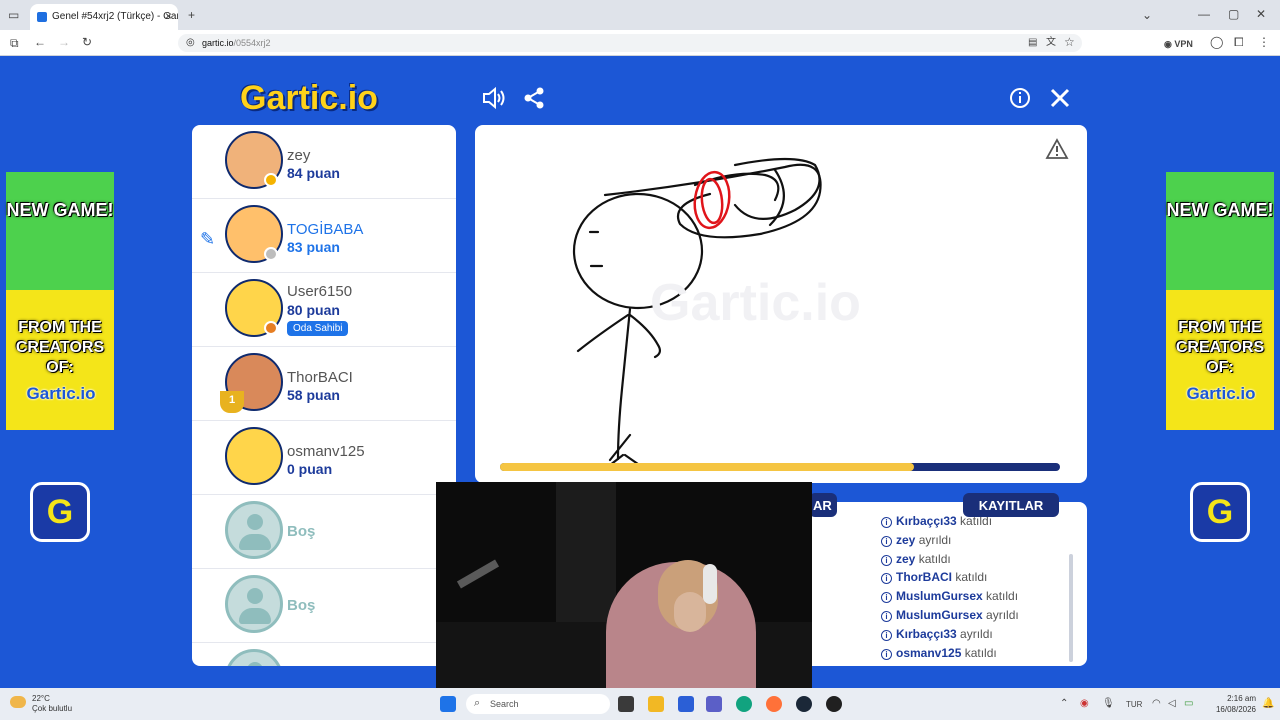  What do you see at coordinates (299, 155) in the screenshot?
I see `player-name: zey` at bounding box center [299, 155].